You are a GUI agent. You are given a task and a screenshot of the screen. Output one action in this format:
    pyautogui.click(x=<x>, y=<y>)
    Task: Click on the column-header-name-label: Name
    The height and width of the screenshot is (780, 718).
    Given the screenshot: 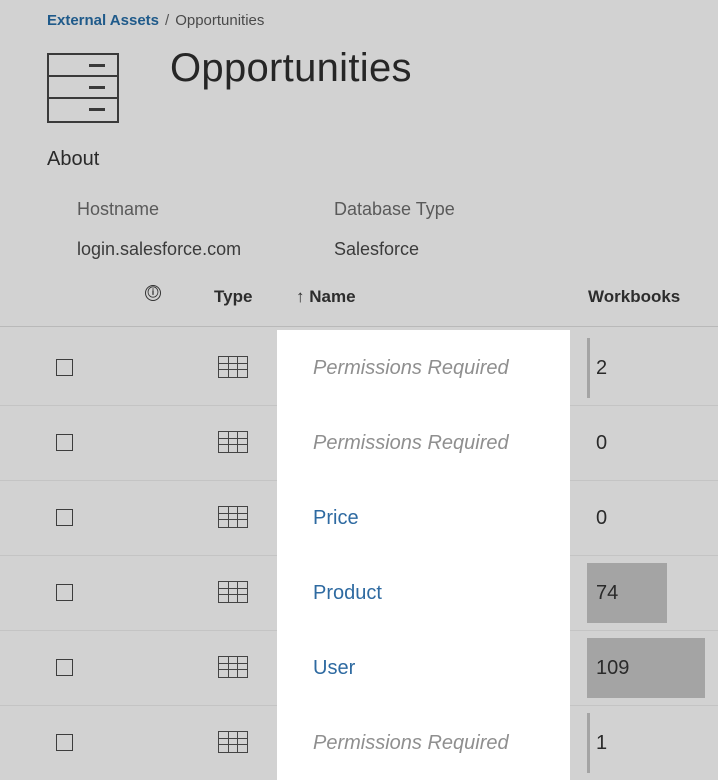 What is the action you would take?
    pyautogui.click(x=332, y=296)
    